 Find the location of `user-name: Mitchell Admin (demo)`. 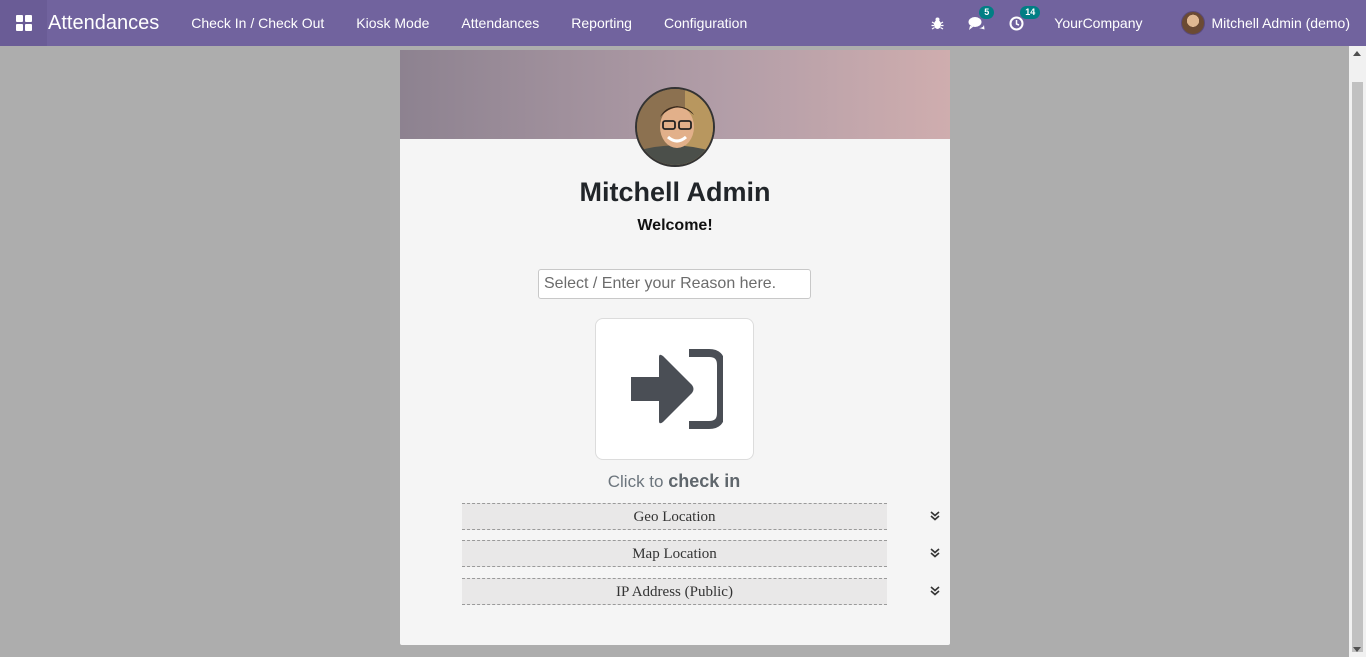

user-name: Mitchell Admin (demo) is located at coordinates (1281, 23).